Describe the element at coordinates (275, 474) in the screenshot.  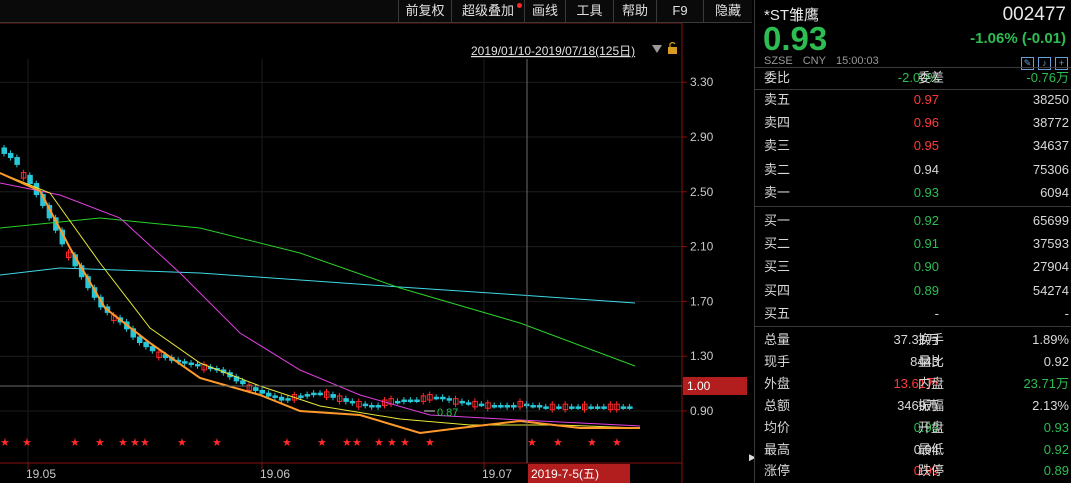
I see `date-tick-label: 19.06` at that location.